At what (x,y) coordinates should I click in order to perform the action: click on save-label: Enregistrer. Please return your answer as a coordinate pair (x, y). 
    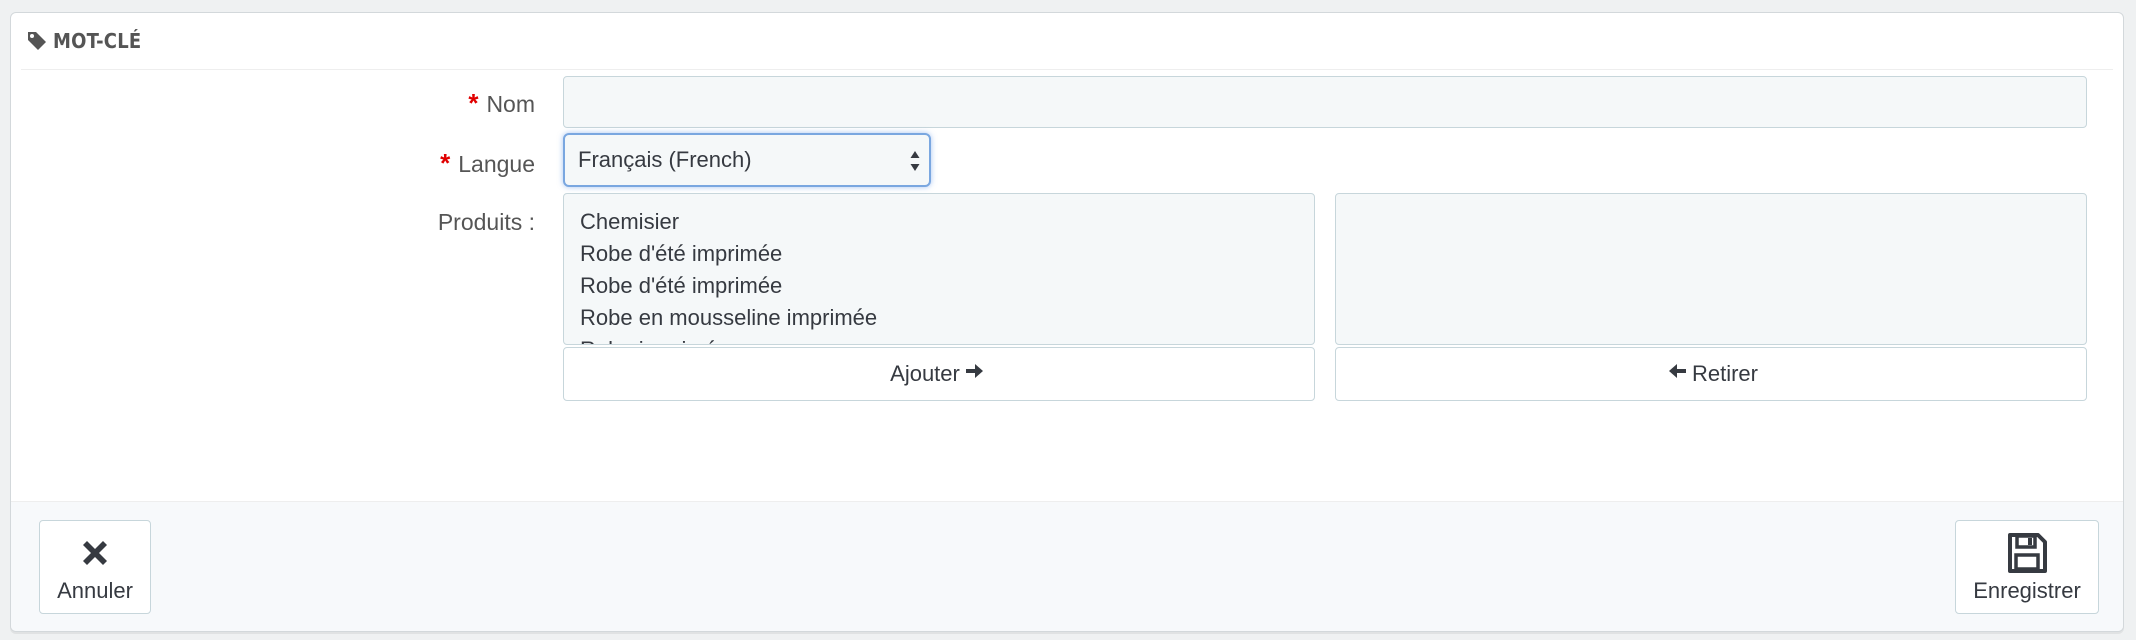
    Looking at the image, I should click on (2027, 590).